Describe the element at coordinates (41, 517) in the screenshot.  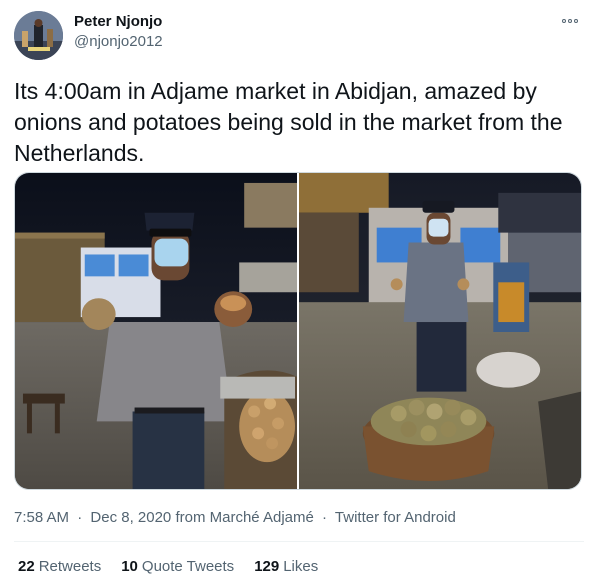
I see `tweet-time: 7:58 AM` at that location.